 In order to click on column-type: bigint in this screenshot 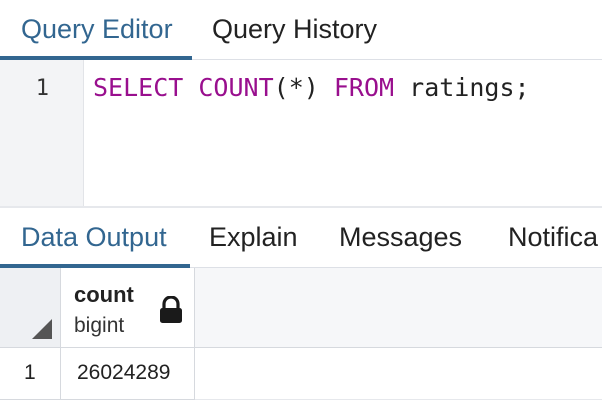, I will do `click(99, 325)`.